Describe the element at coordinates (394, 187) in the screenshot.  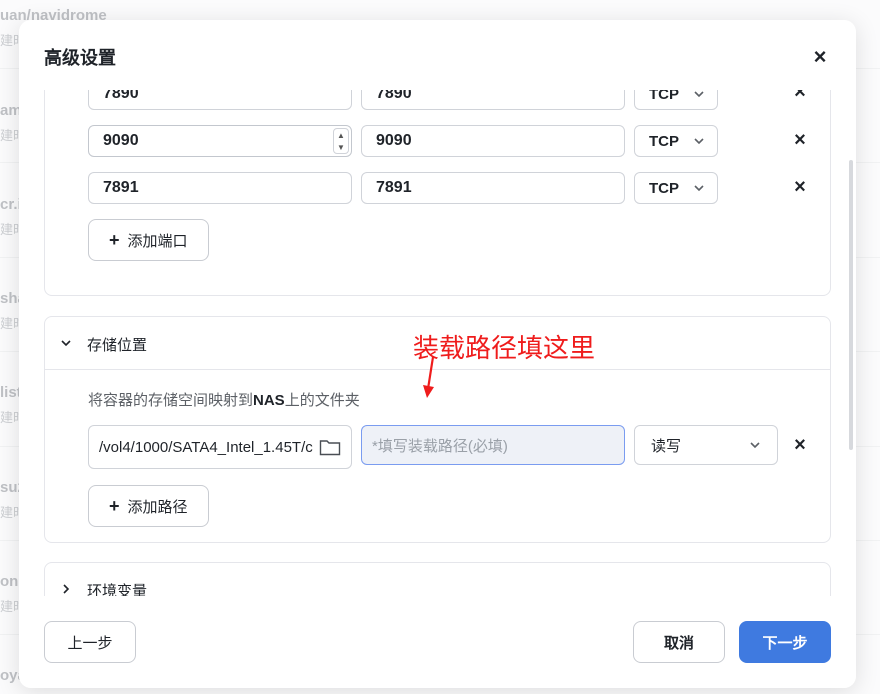
I see `container-port-value: 7891` at that location.